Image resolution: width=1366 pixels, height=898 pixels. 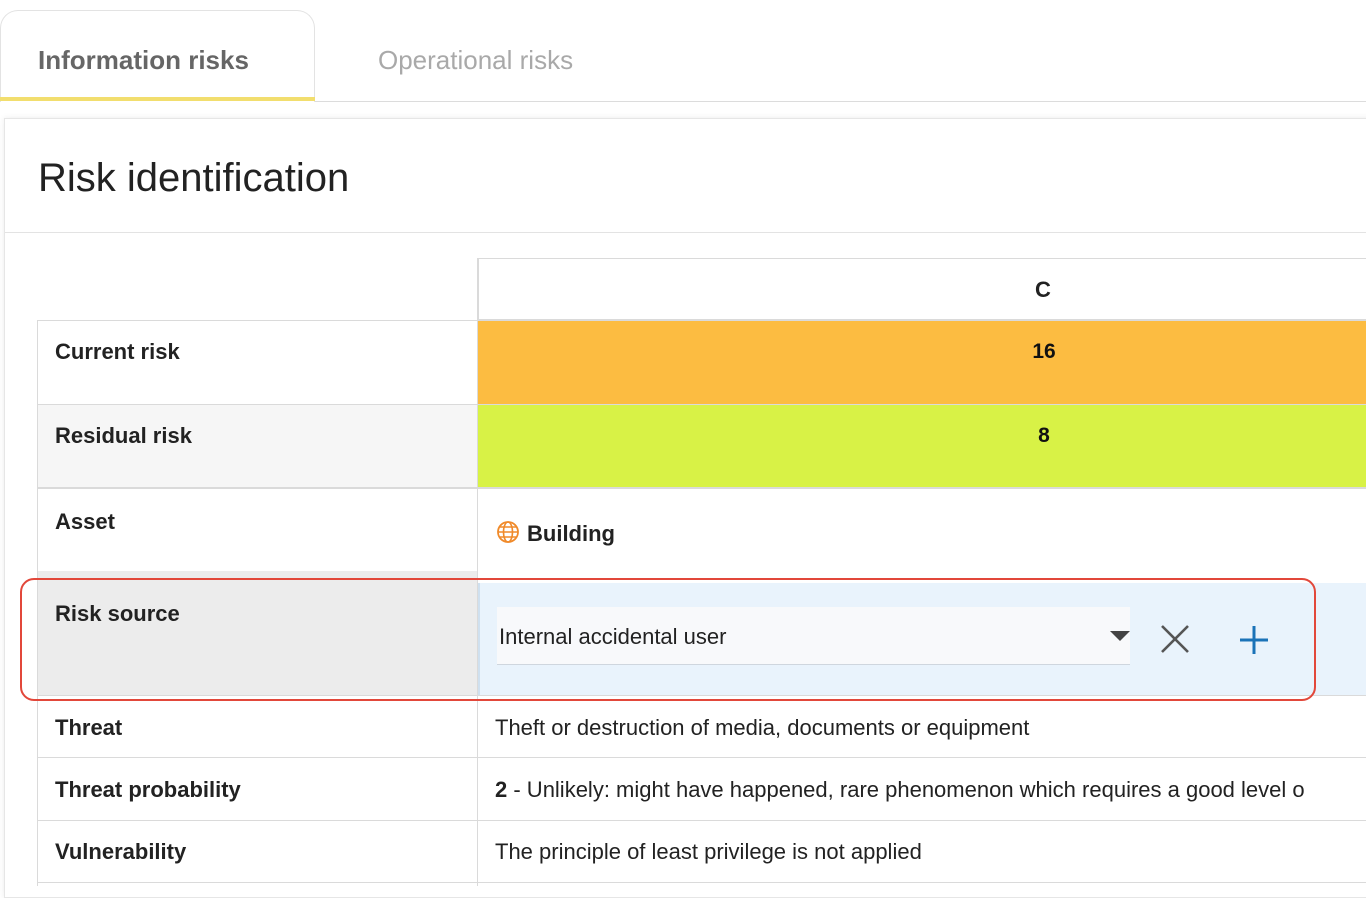 What do you see at coordinates (123, 435) in the screenshot?
I see `residual-risk-label: Residual risk` at bounding box center [123, 435].